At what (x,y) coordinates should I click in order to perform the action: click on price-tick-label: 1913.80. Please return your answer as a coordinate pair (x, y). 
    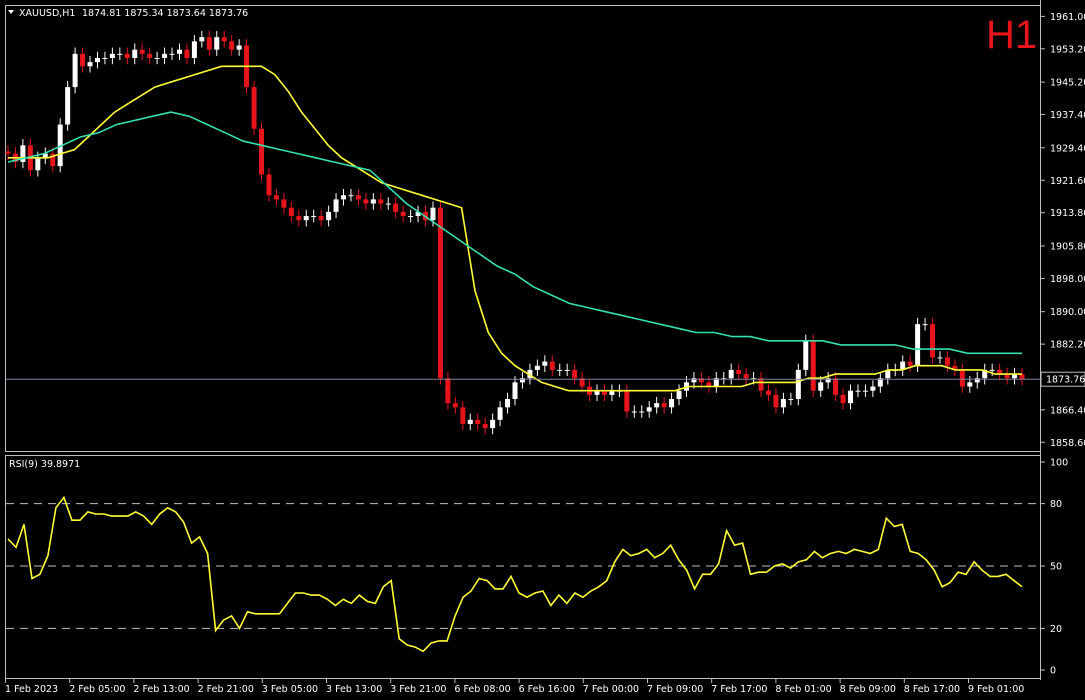
    Looking at the image, I should click on (1067, 213).